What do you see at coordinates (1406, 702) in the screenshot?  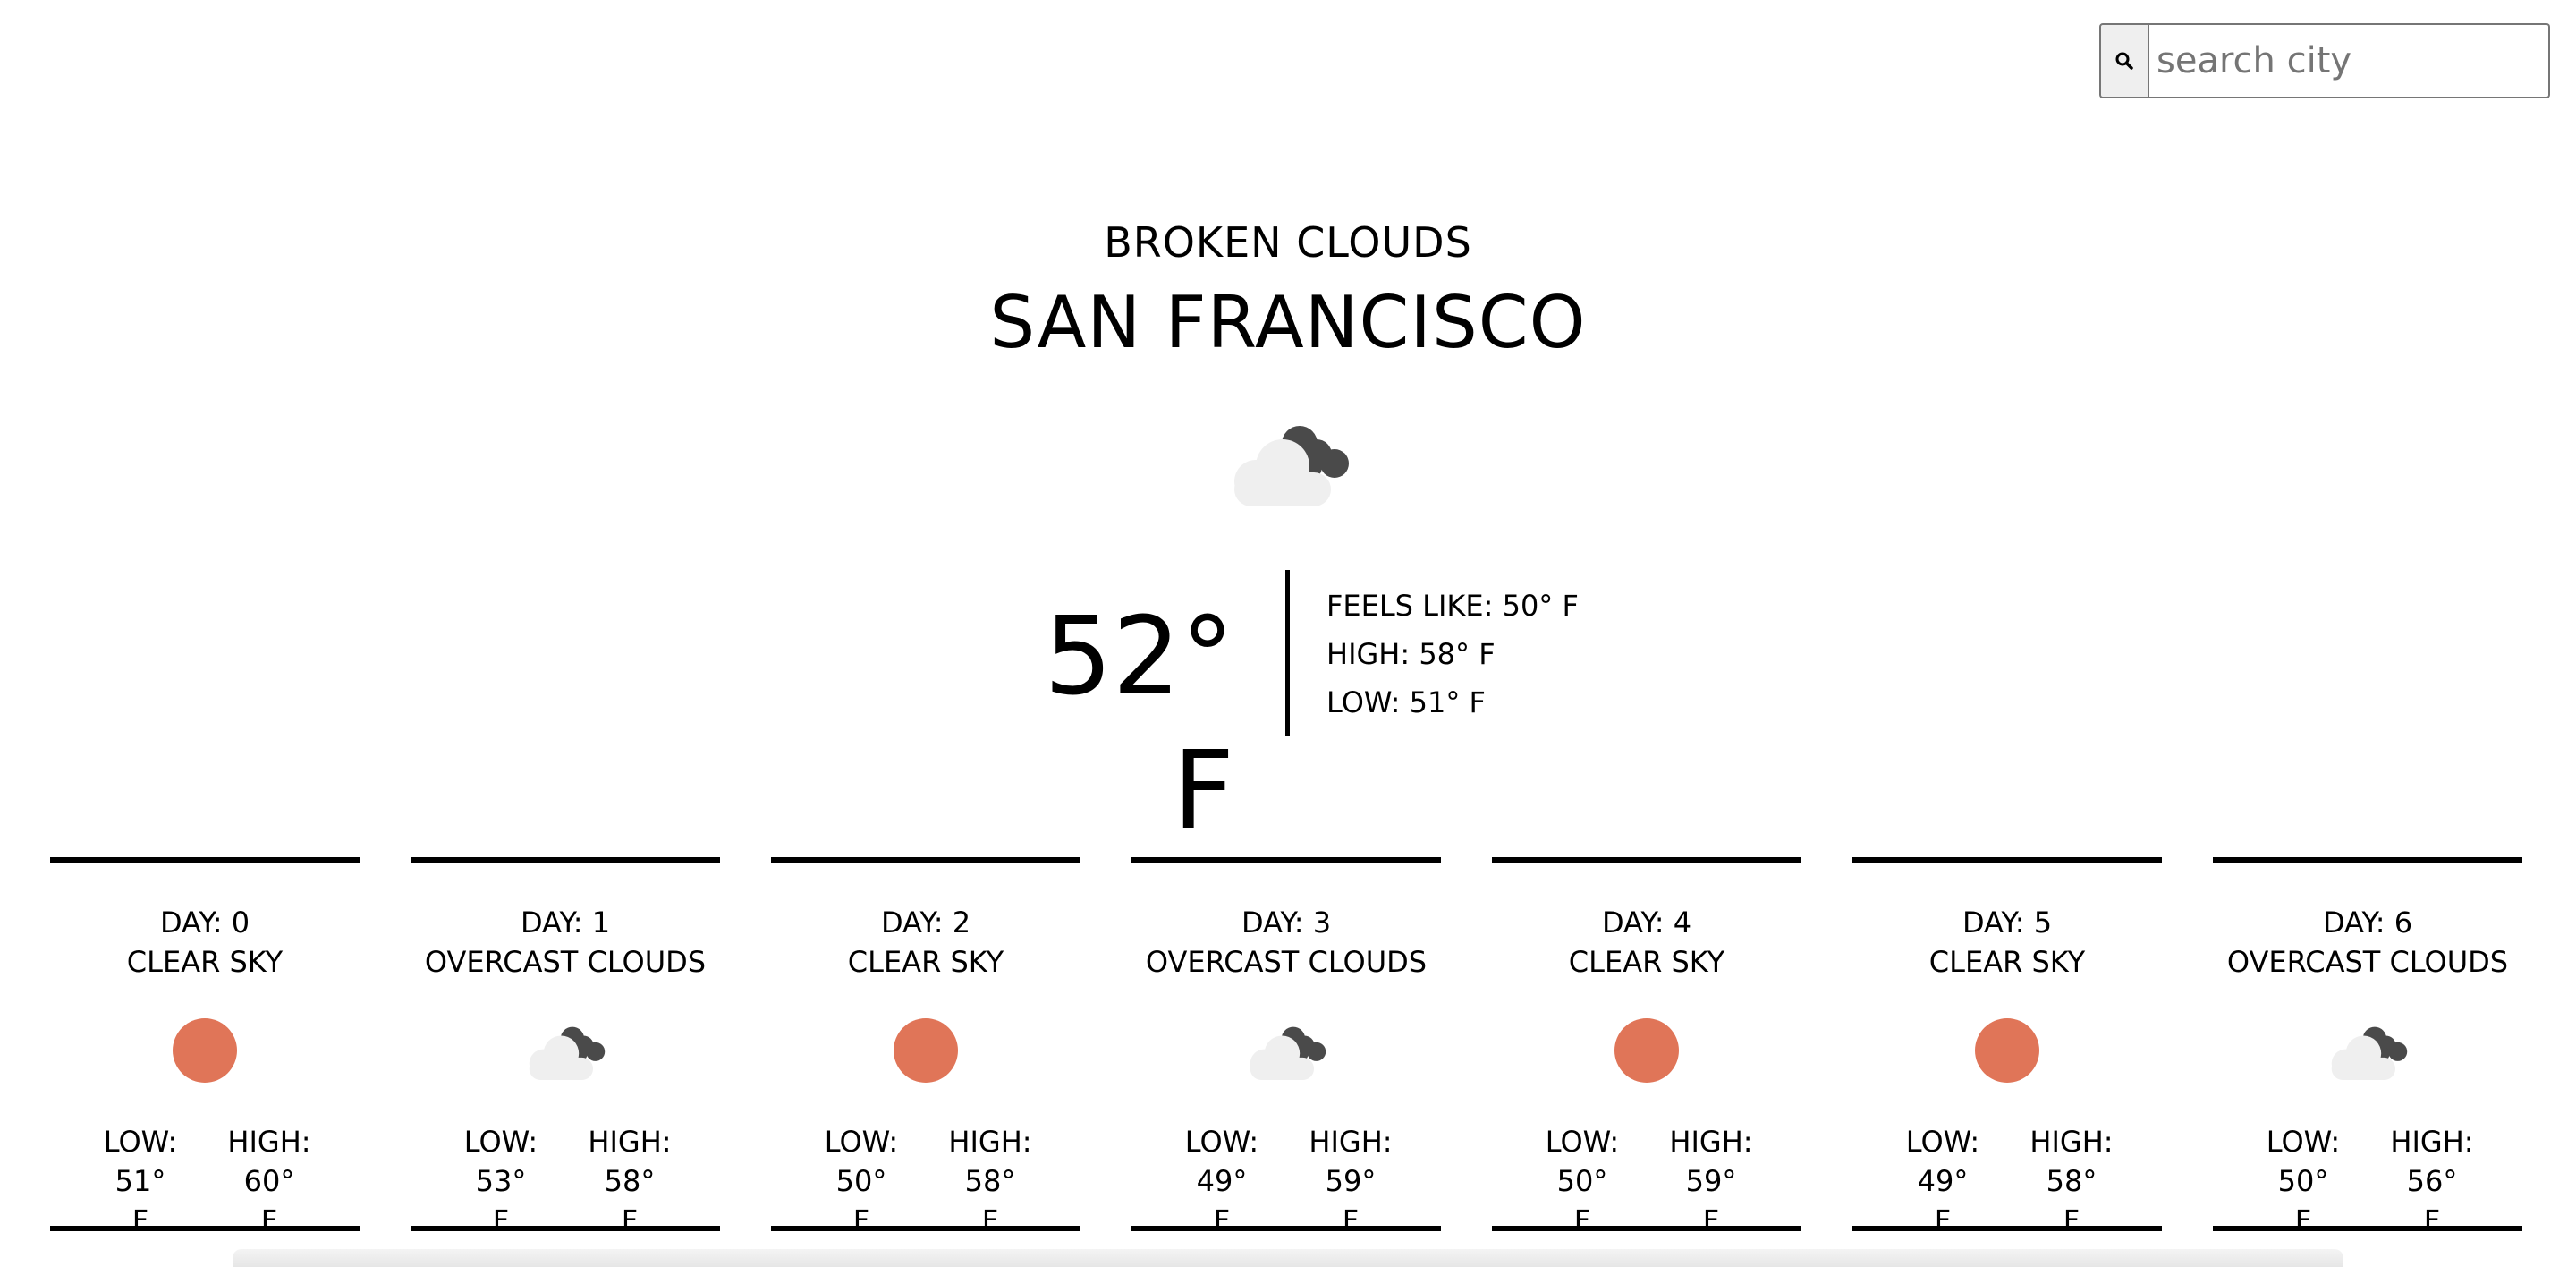 I see `low-temp: LOW: 51° F` at bounding box center [1406, 702].